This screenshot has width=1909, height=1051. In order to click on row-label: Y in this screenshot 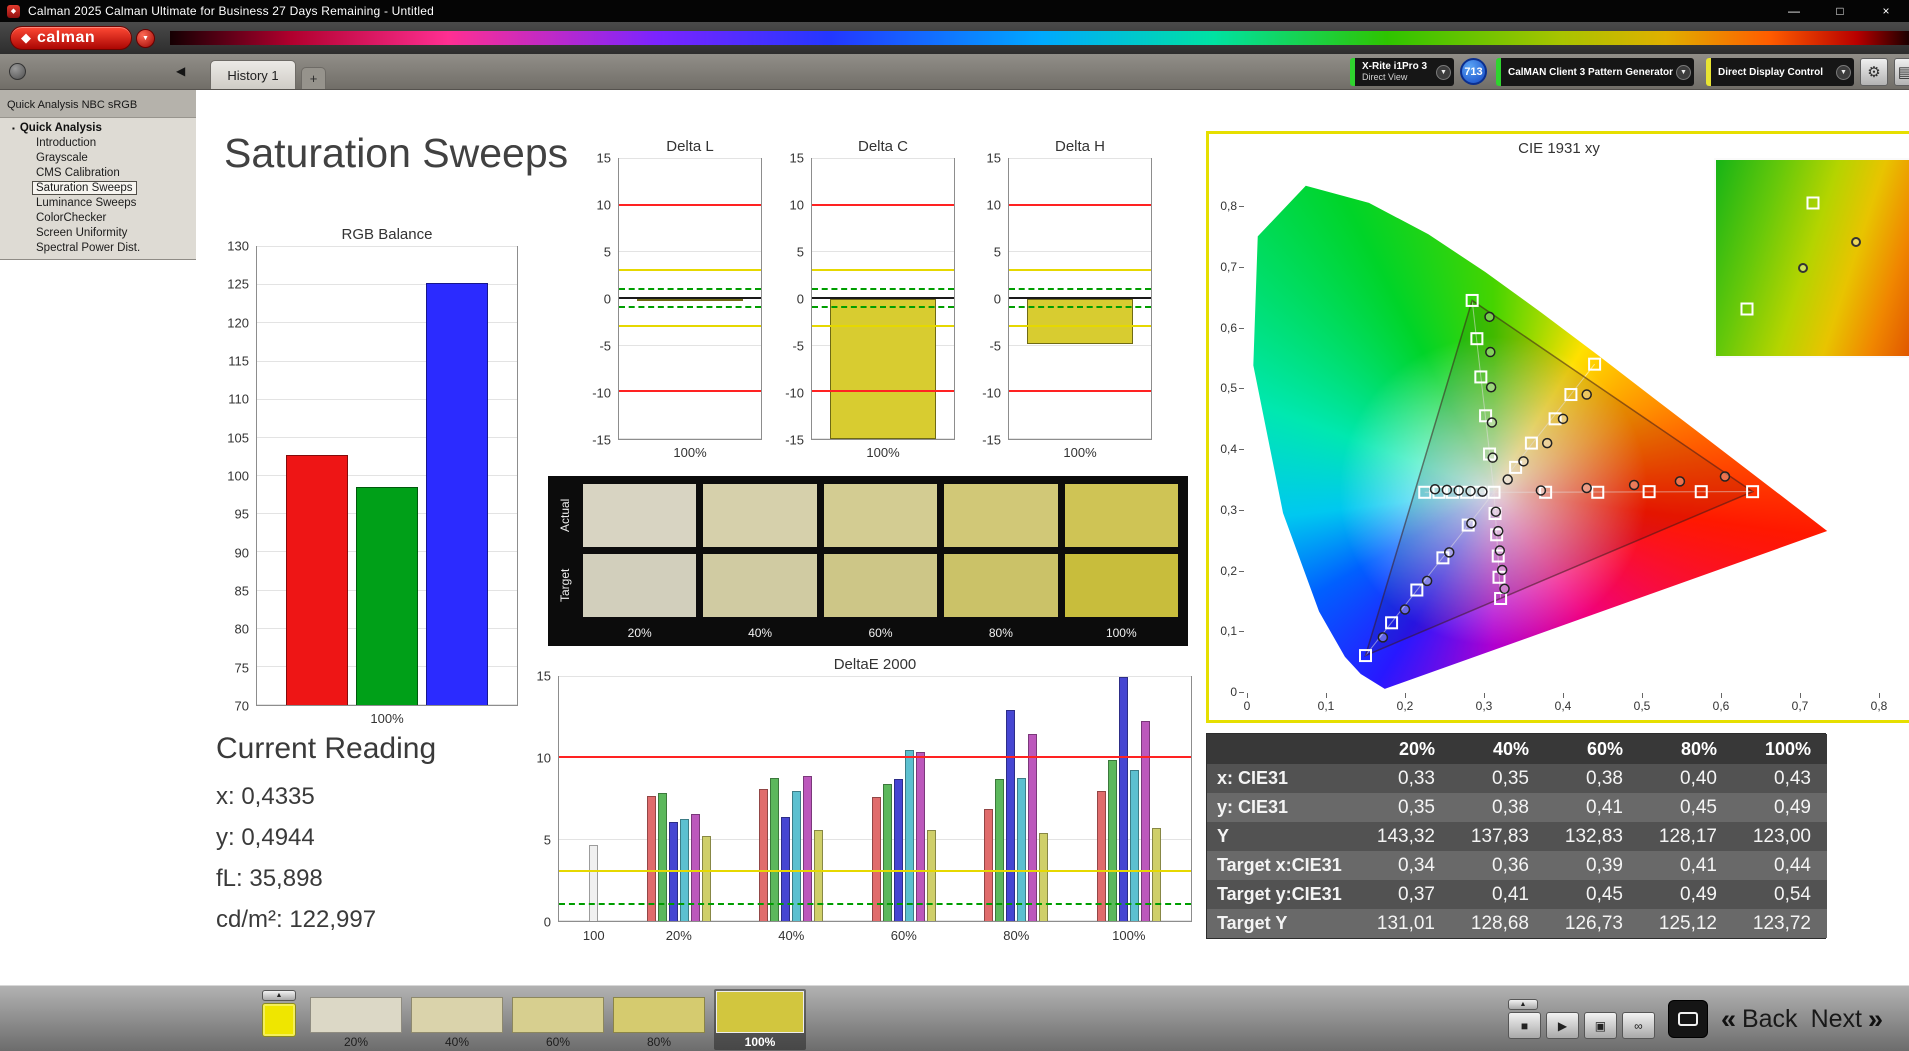, I will do `click(1282, 836)`.